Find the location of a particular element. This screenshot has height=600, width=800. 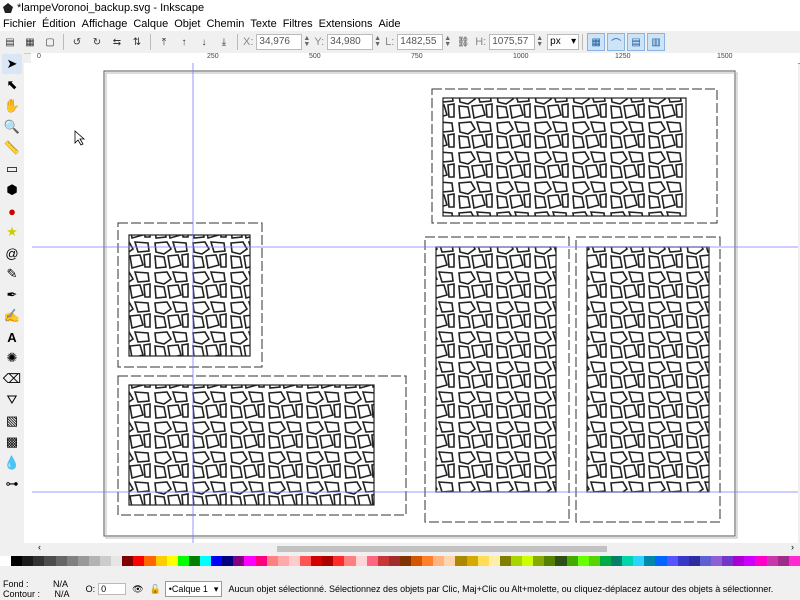

flip-horizontal-icon: ⇆ is located at coordinates (117, 42).